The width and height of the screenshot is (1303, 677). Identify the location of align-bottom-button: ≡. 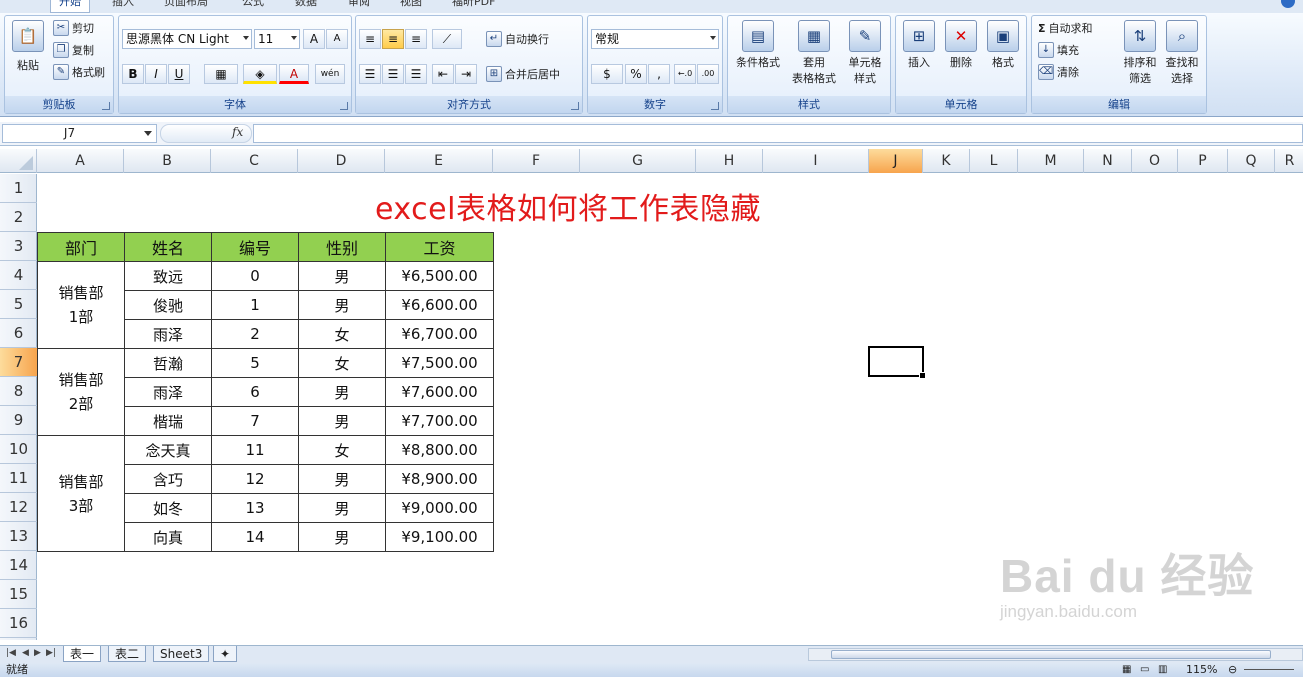
(416, 39).